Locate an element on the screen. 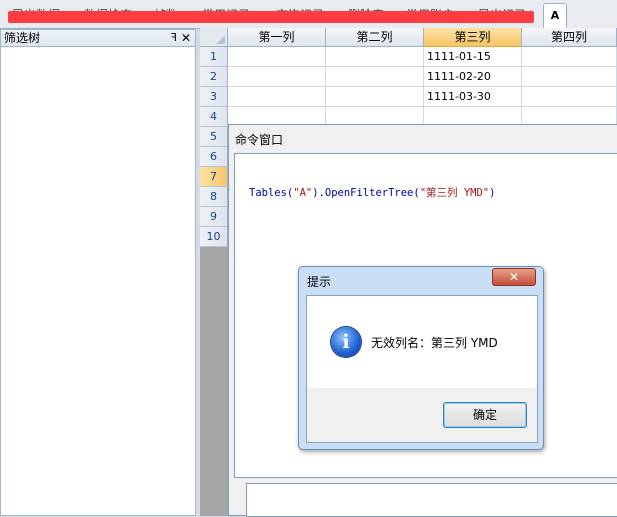  message-dialog: 提示 ✕ i 无效列名：第三列 YMD 确定 is located at coordinates (421, 358).